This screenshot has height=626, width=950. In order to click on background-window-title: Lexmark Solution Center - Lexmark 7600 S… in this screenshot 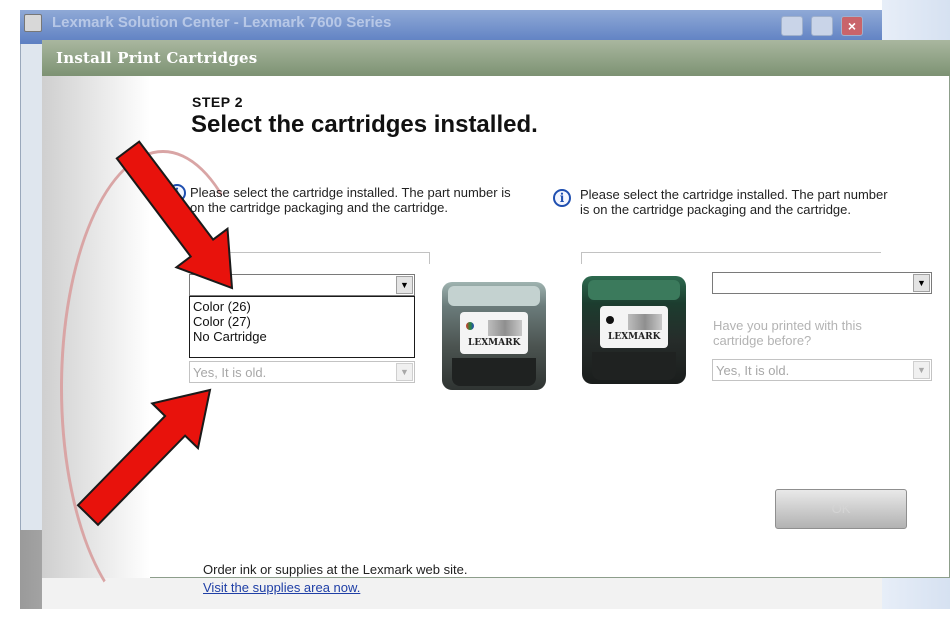, I will do `click(222, 22)`.